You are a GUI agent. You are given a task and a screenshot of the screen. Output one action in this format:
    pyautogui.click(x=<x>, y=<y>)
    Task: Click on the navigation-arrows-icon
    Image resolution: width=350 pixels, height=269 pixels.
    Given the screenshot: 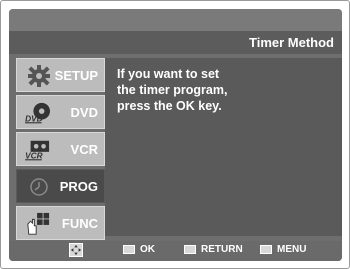 What is the action you would take?
    pyautogui.click(x=76, y=250)
    